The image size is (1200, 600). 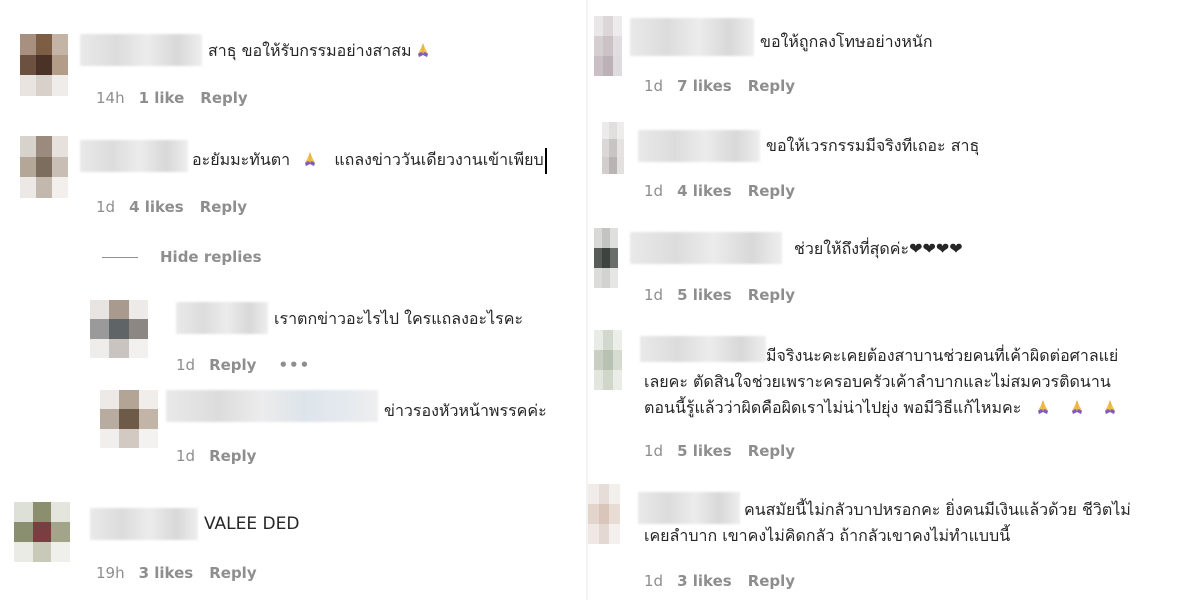 I want to click on likes-count: 1 like, so click(x=162, y=98).